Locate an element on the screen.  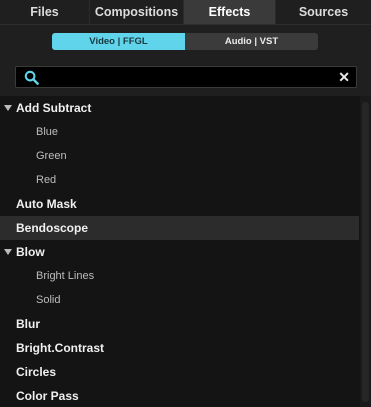
tree-item-label: Bright.Contrast is located at coordinates (60, 348).